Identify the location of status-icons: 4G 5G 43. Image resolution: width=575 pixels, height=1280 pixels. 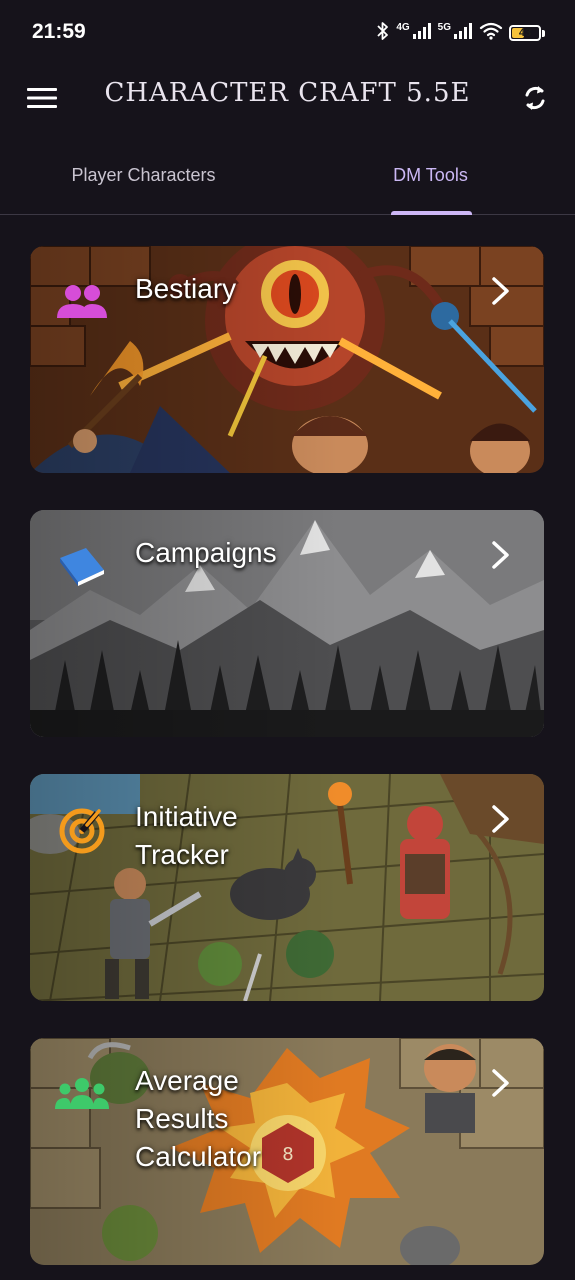
(460, 33).